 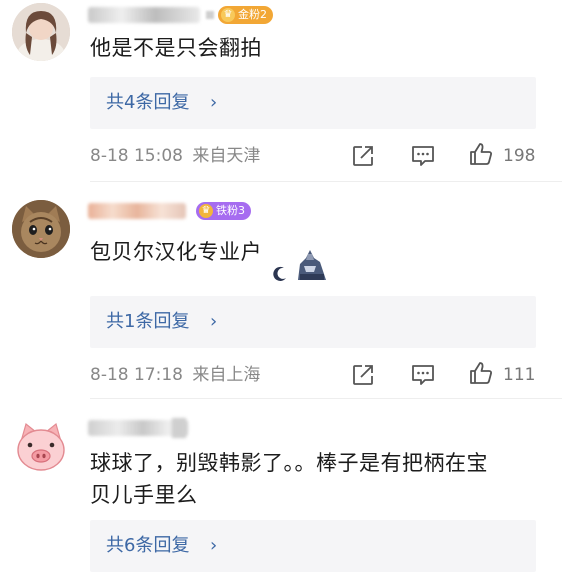 I want to click on cat-avatar-icon, so click(x=41, y=229).